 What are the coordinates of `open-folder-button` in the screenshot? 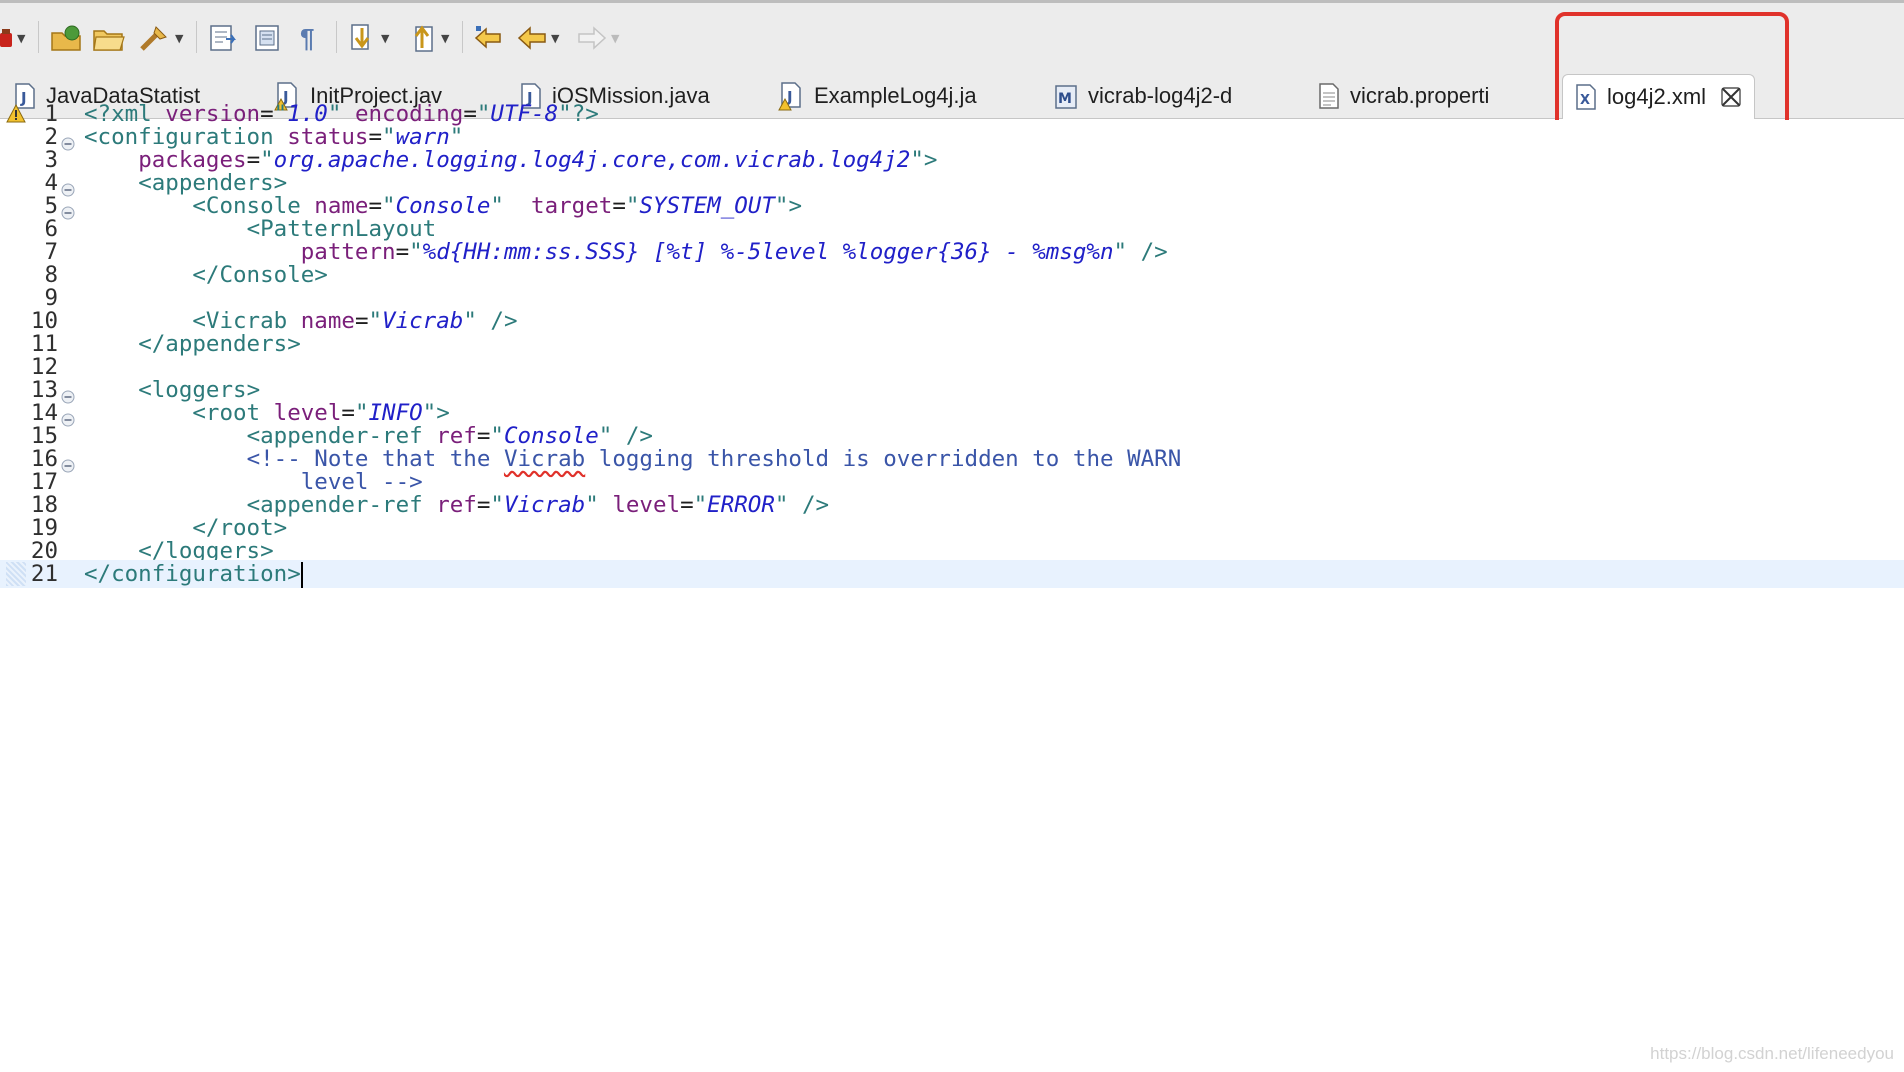 It's located at (109, 38).